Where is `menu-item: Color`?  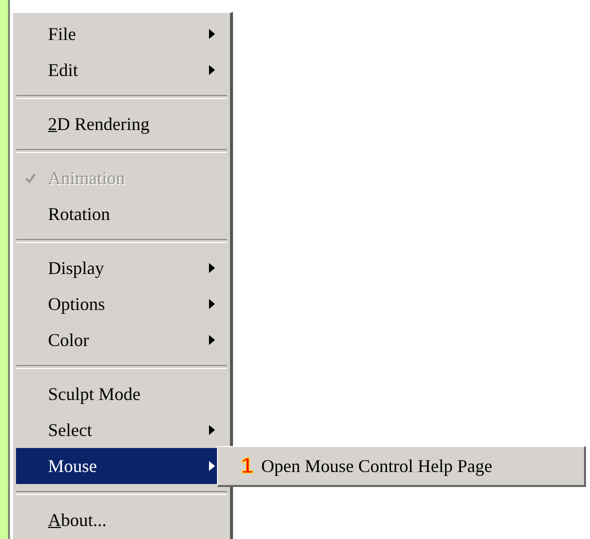
menu-item: Color is located at coordinates (121, 340).